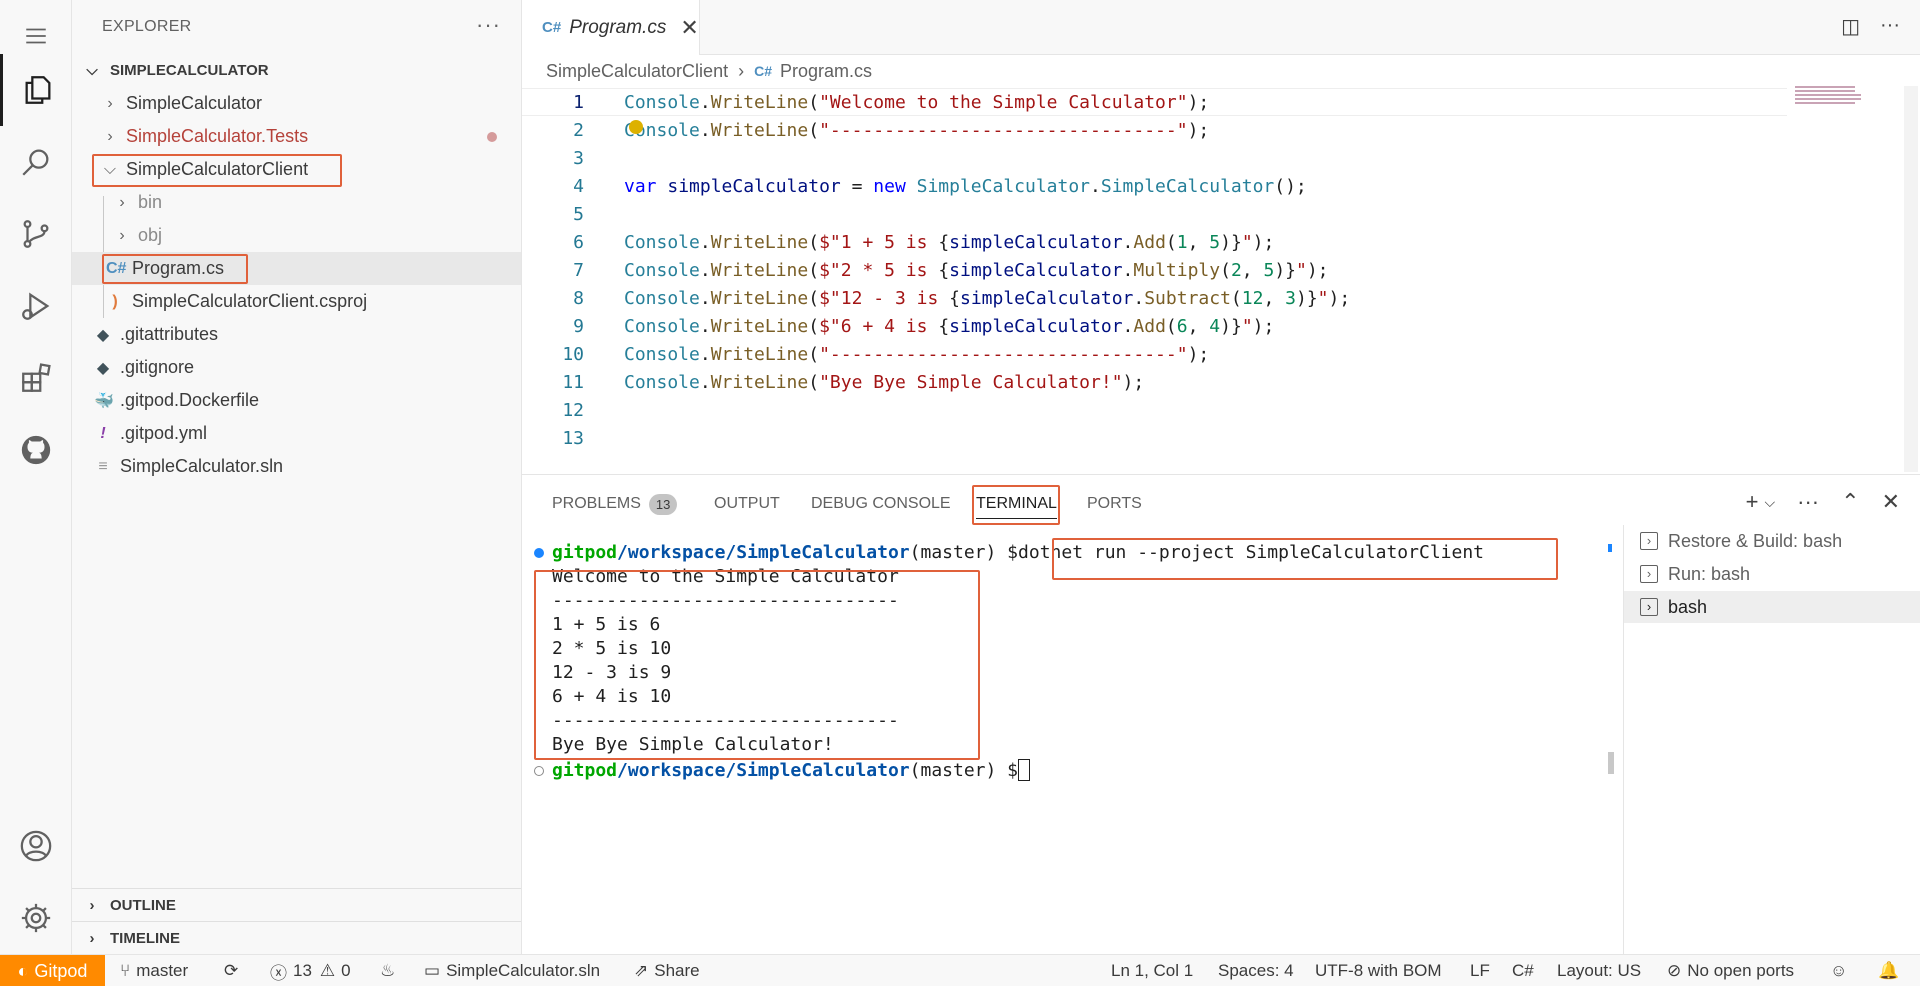  What do you see at coordinates (36, 306) in the screenshot?
I see `run-debug-icon` at bounding box center [36, 306].